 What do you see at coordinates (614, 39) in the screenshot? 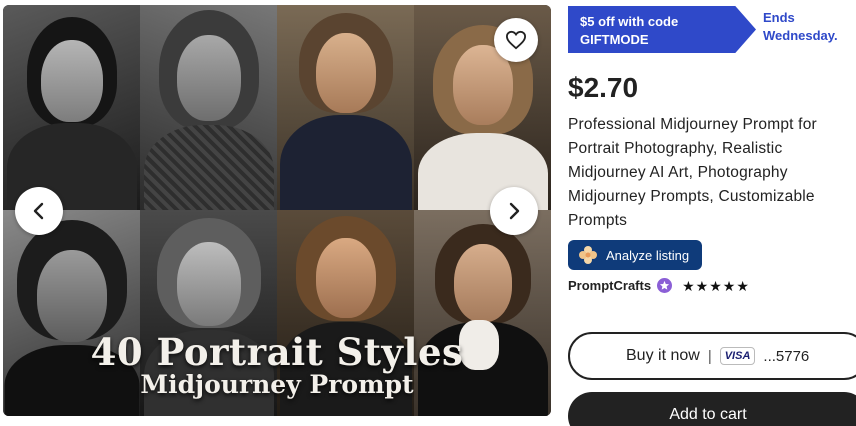
I see `promo-code: GIFTMODE` at bounding box center [614, 39].